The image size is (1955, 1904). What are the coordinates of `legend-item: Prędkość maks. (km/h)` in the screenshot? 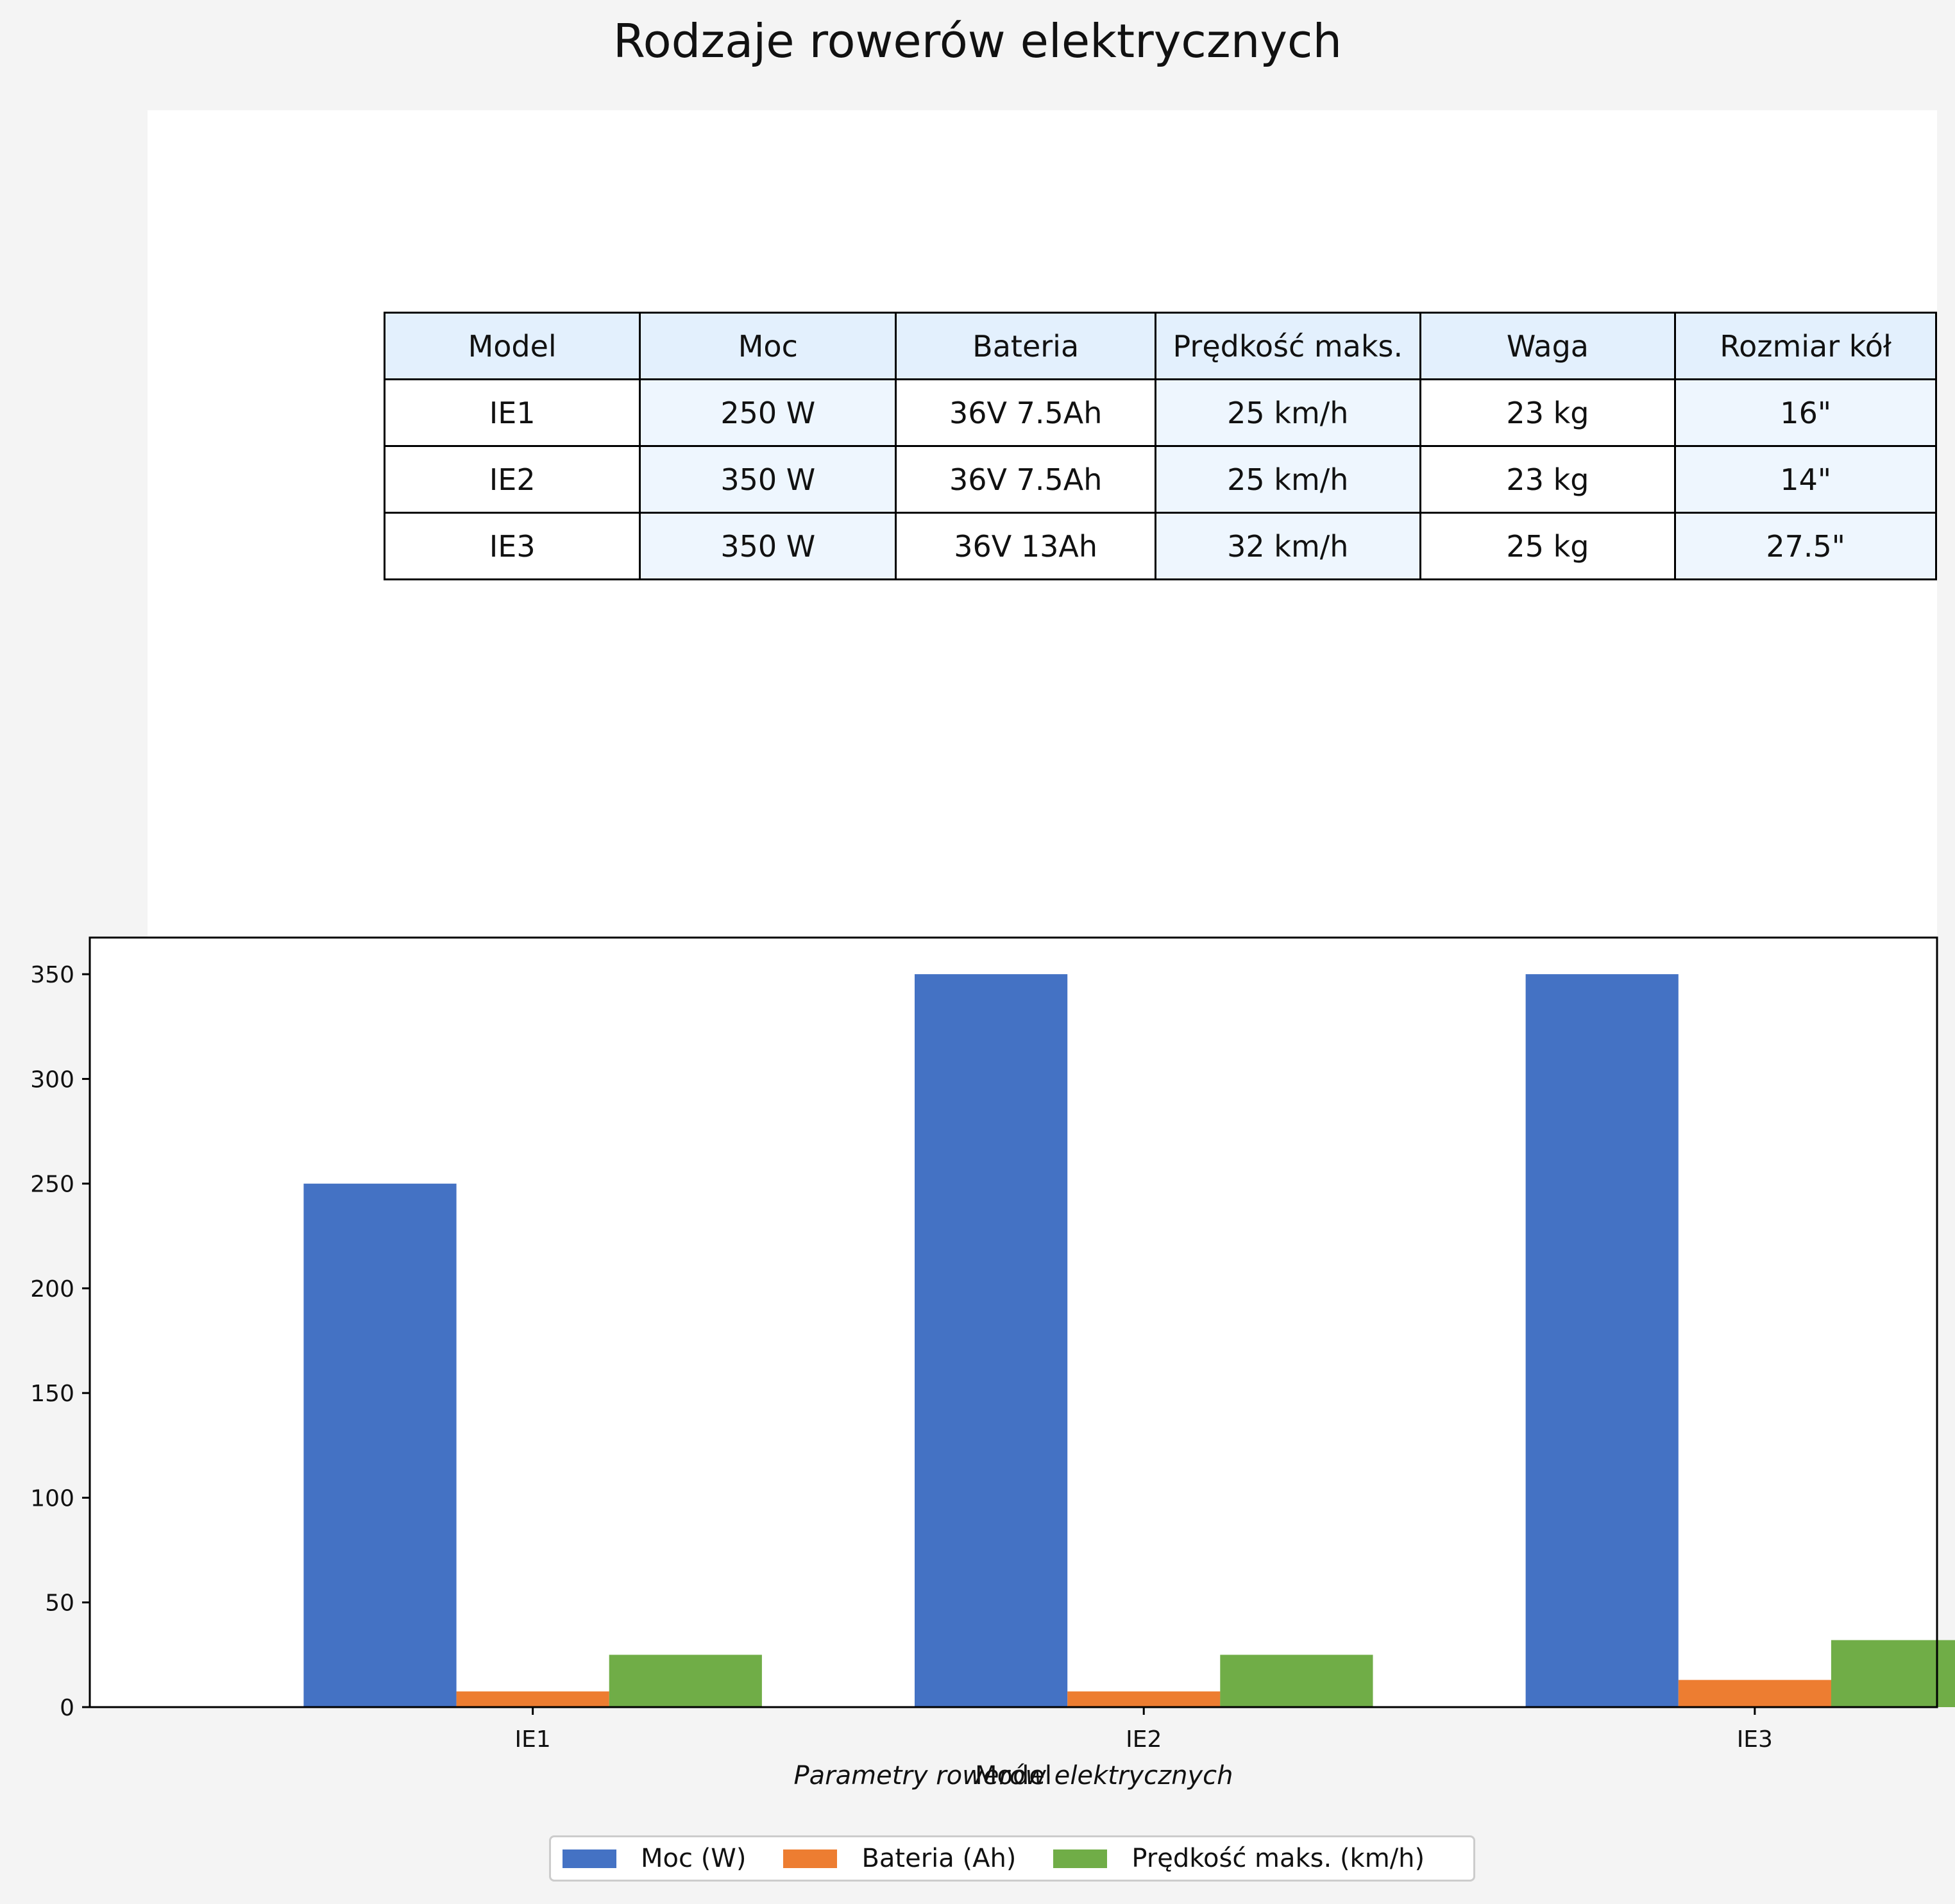 It's located at (1239, 1858).